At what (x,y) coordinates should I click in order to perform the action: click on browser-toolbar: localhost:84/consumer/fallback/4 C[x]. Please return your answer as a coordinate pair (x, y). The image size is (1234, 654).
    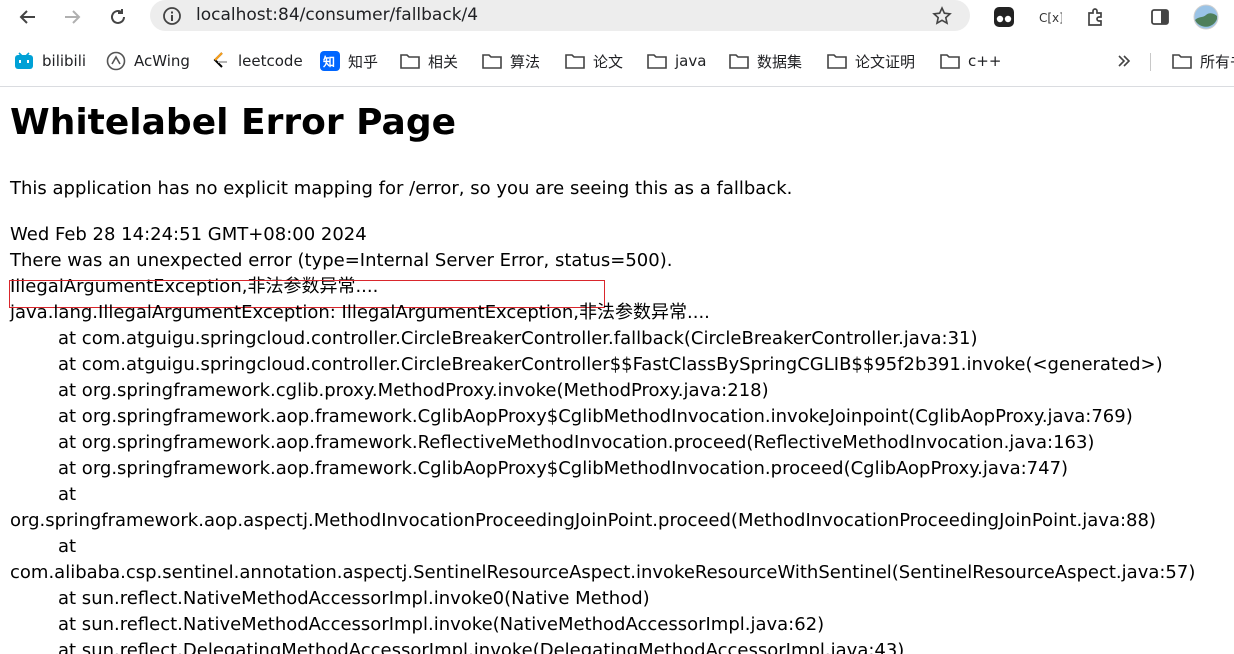
    Looking at the image, I should click on (617, 17).